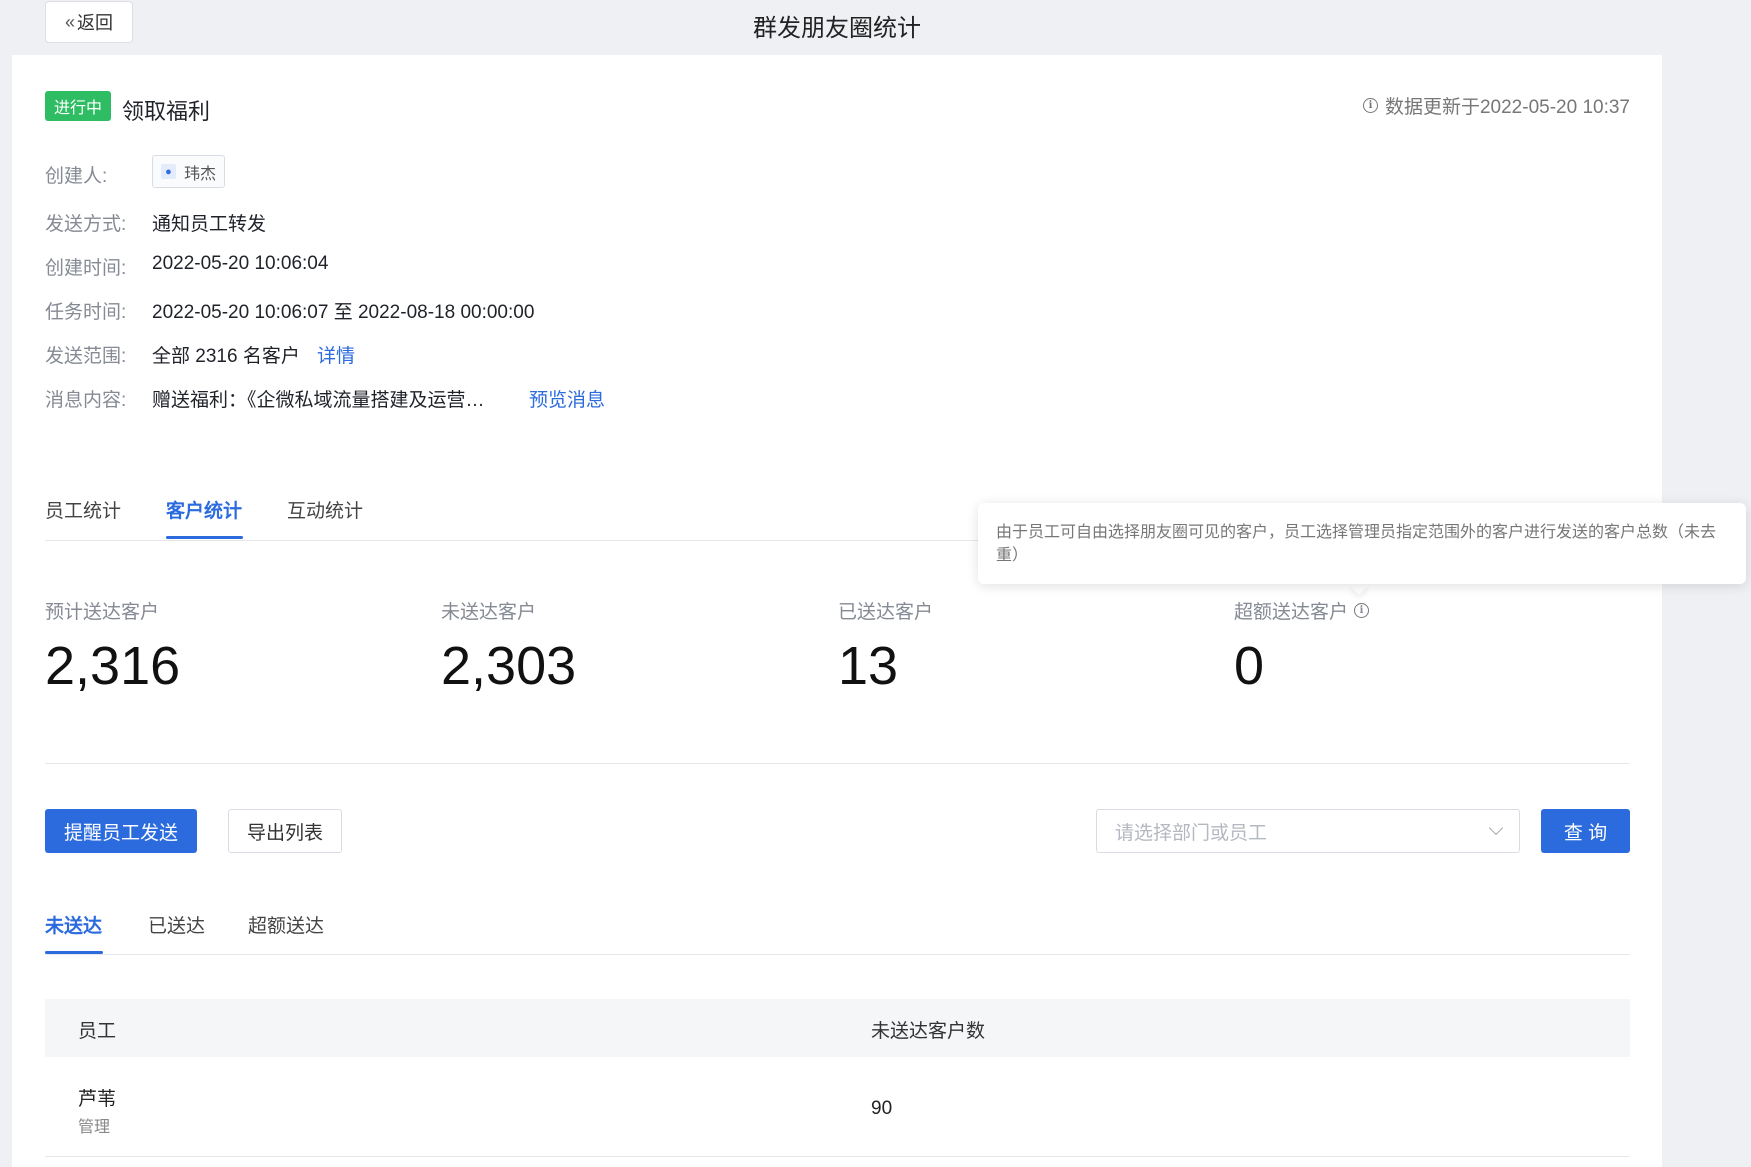  Describe the element at coordinates (837, 763) in the screenshot. I see `stats-divider` at that location.